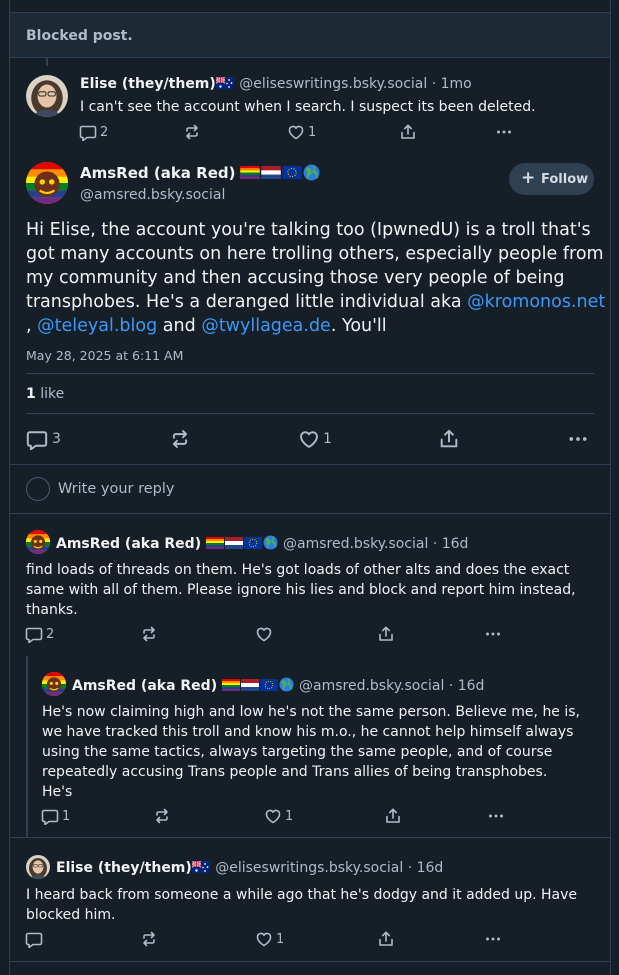 The width and height of the screenshot is (619, 975). What do you see at coordinates (29, 326) in the screenshot?
I see `post-text-line: ,` at bounding box center [29, 326].